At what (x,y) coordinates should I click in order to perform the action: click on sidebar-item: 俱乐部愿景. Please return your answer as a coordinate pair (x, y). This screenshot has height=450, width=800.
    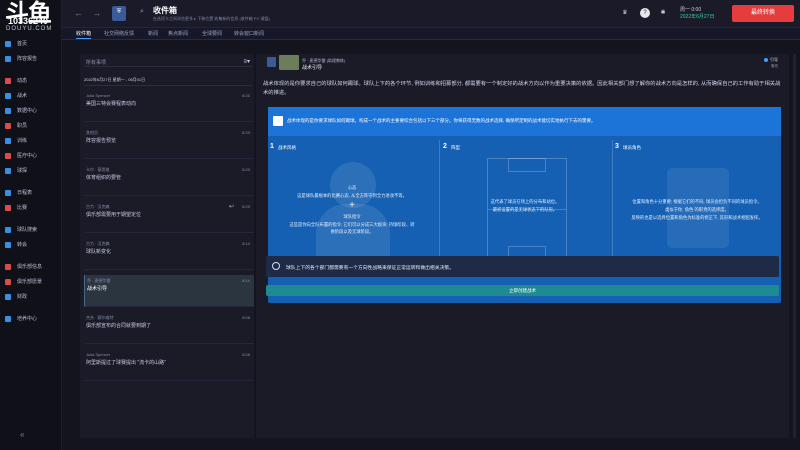
    Looking at the image, I should click on (31, 281).